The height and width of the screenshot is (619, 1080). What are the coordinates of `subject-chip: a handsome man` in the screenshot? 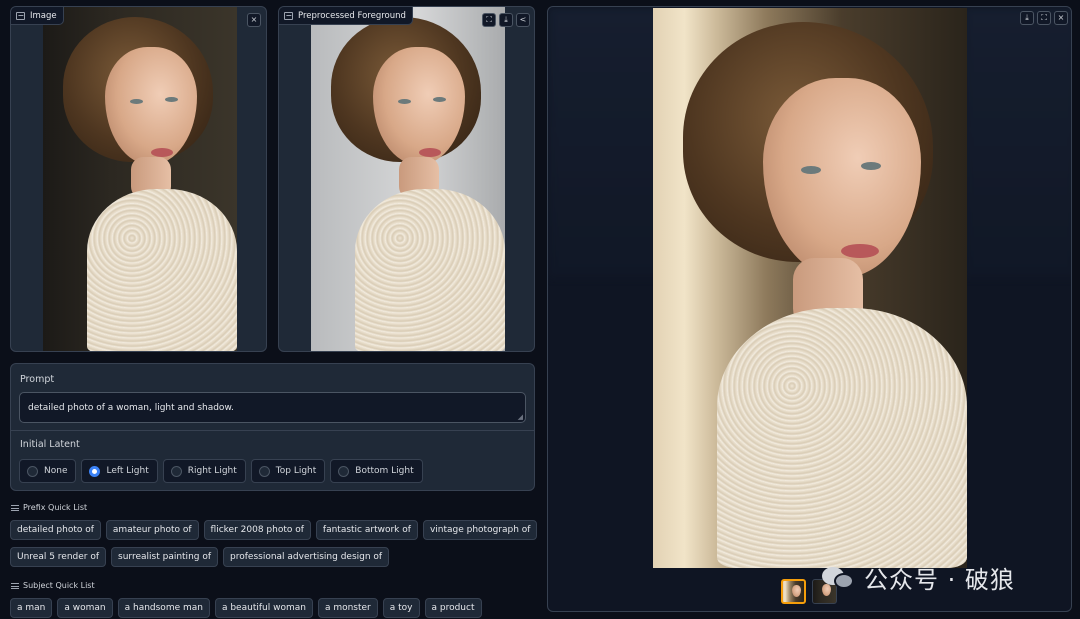 It's located at (163, 608).